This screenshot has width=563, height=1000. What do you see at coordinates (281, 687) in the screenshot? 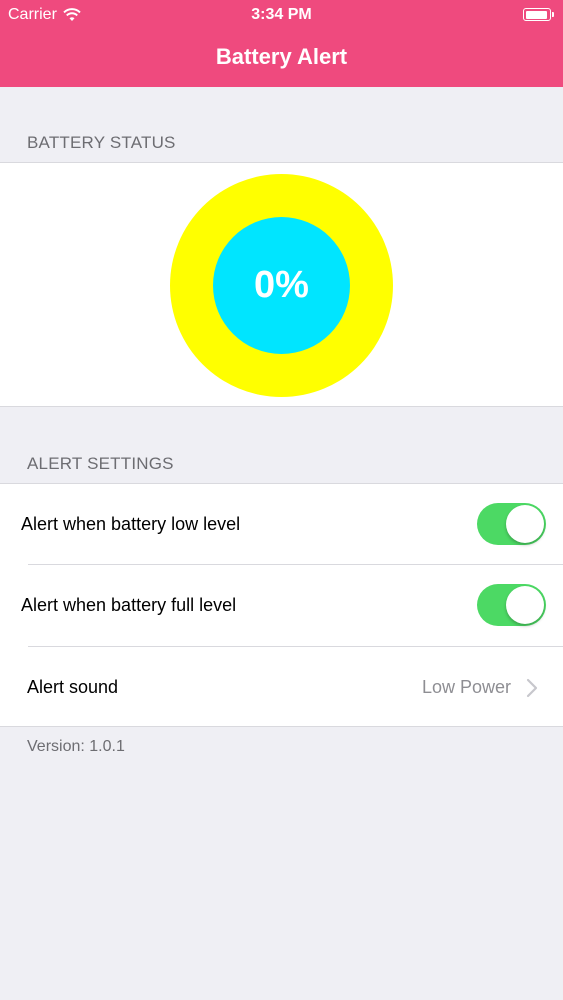
I see `alert-sound-row: Alert sound Low Power` at bounding box center [281, 687].